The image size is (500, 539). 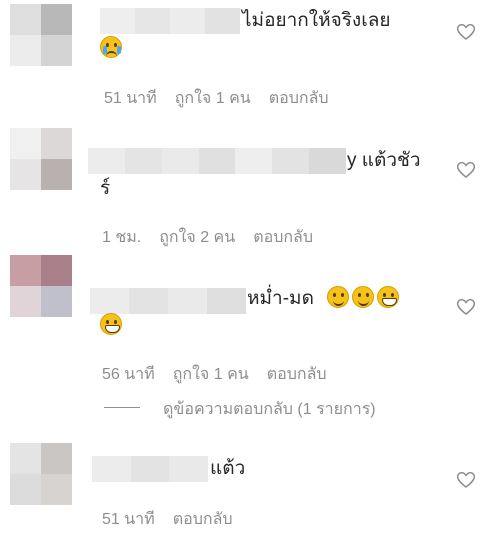 I want to click on comment-meta: 51 นาที ตอบกลับ, so click(x=167, y=519).